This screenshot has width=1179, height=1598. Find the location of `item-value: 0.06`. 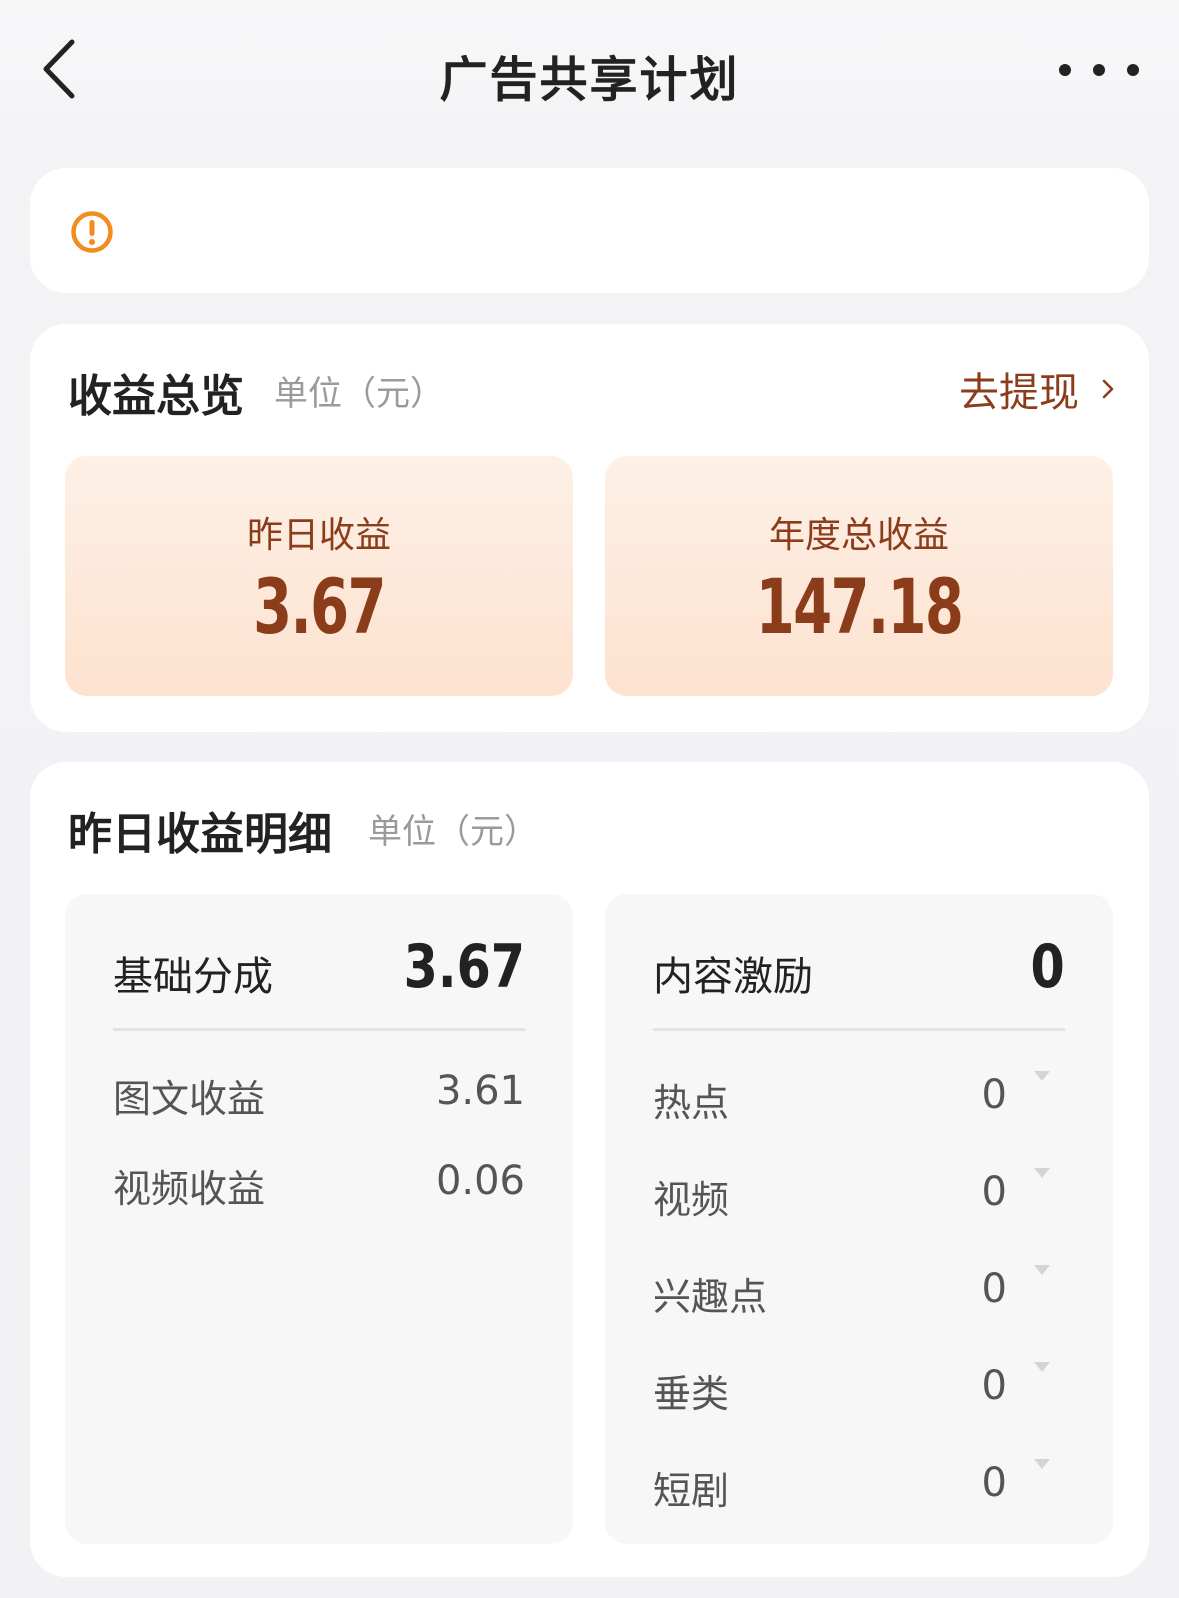

item-value: 0.06 is located at coordinates (480, 1181).